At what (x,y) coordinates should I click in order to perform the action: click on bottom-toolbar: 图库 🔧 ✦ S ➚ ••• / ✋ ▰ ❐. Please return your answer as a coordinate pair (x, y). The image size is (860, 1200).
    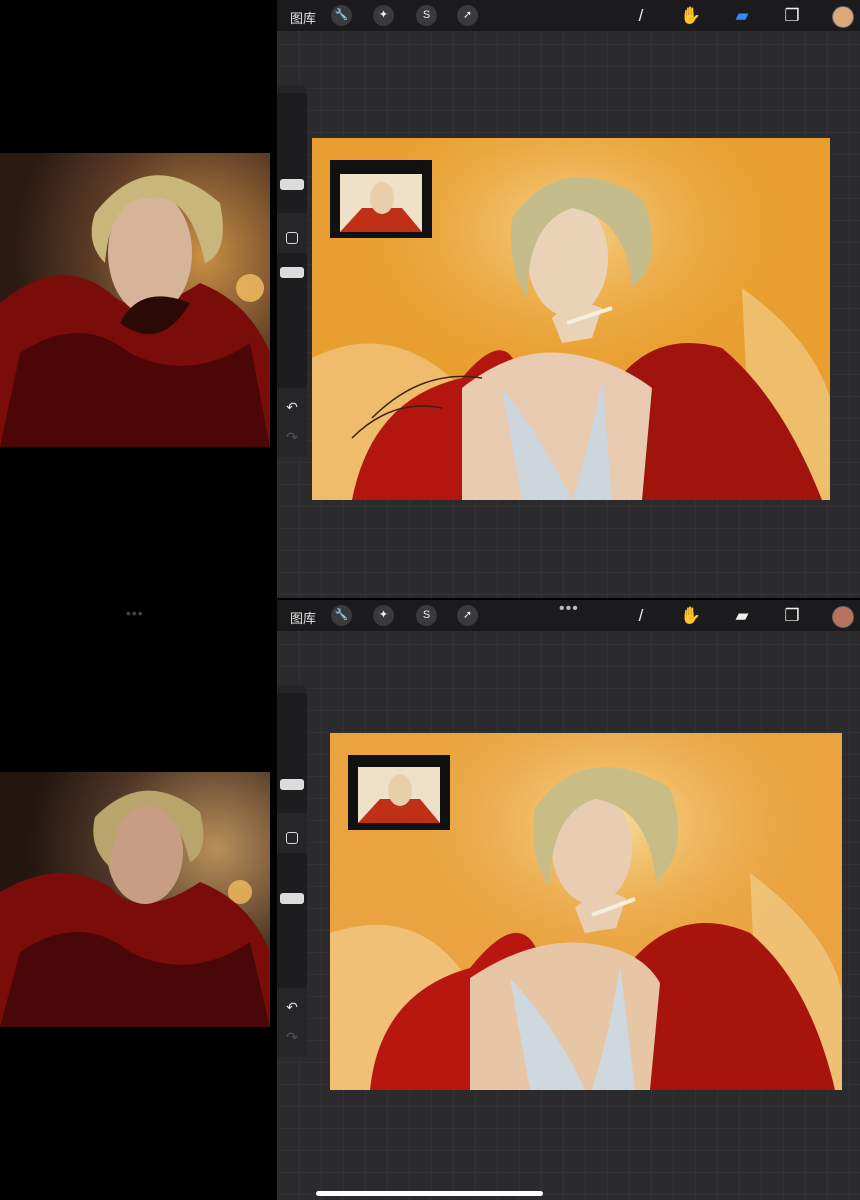
    Looking at the image, I should click on (568, 615).